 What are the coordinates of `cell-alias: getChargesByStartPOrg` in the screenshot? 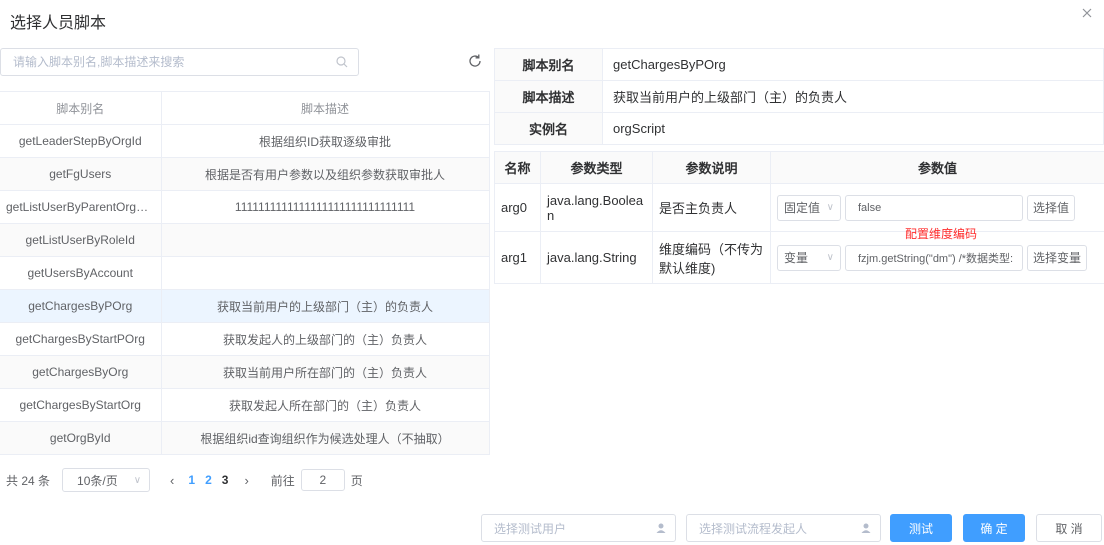 It's located at (81, 339).